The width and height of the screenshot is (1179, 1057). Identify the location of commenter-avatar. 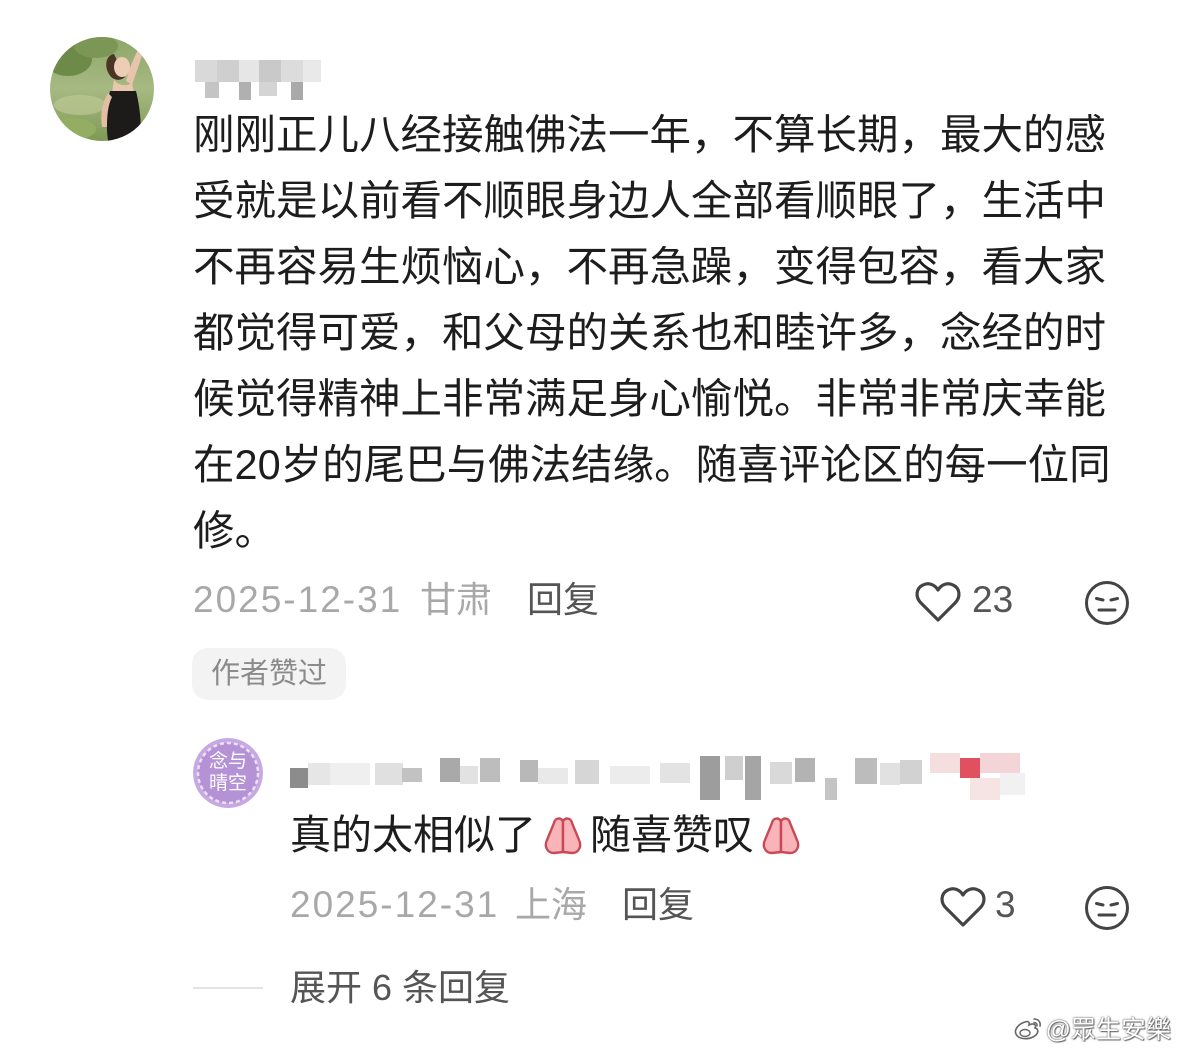
(102, 89).